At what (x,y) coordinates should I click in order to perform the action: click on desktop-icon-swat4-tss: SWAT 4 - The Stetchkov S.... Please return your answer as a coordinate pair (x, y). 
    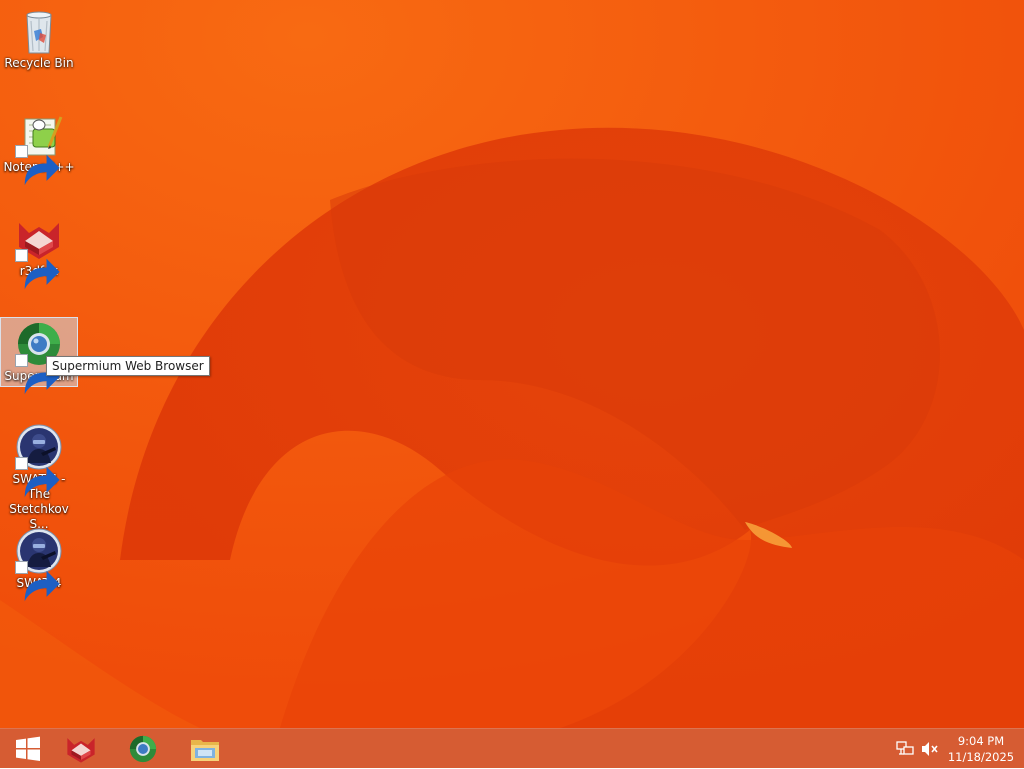
    Looking at the image, I should click on (39, 475).